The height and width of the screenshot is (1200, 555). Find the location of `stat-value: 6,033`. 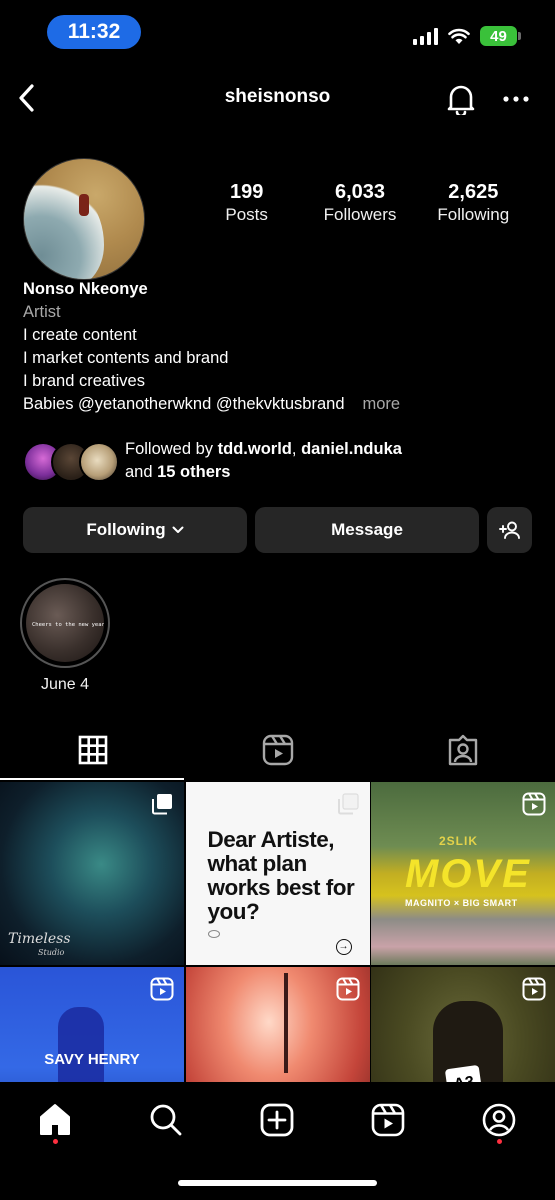

stat-value: 6,033 is located at coordinates (360, 192).